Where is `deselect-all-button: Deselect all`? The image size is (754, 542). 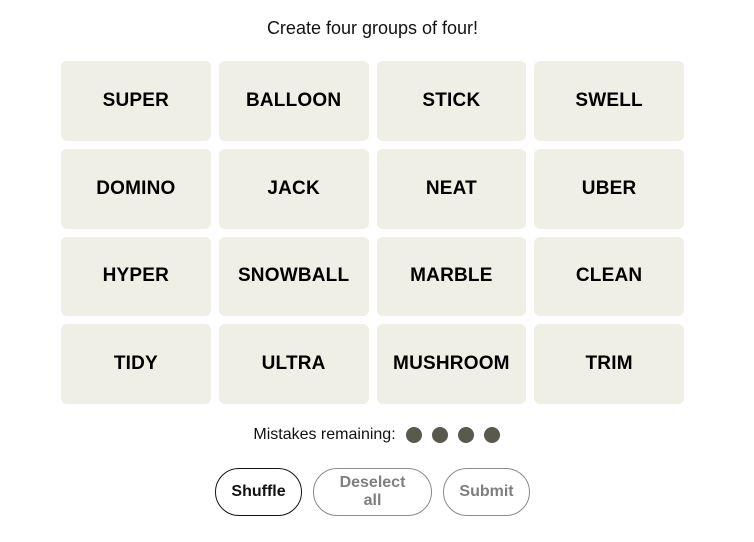 deselect-all-button: Deselect all is located at coordinates (372, 492).